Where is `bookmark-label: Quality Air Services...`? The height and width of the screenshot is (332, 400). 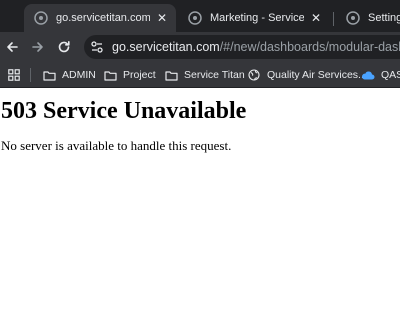
bookmark-label: Quality Air Services... is located at coordinates (317, 75).